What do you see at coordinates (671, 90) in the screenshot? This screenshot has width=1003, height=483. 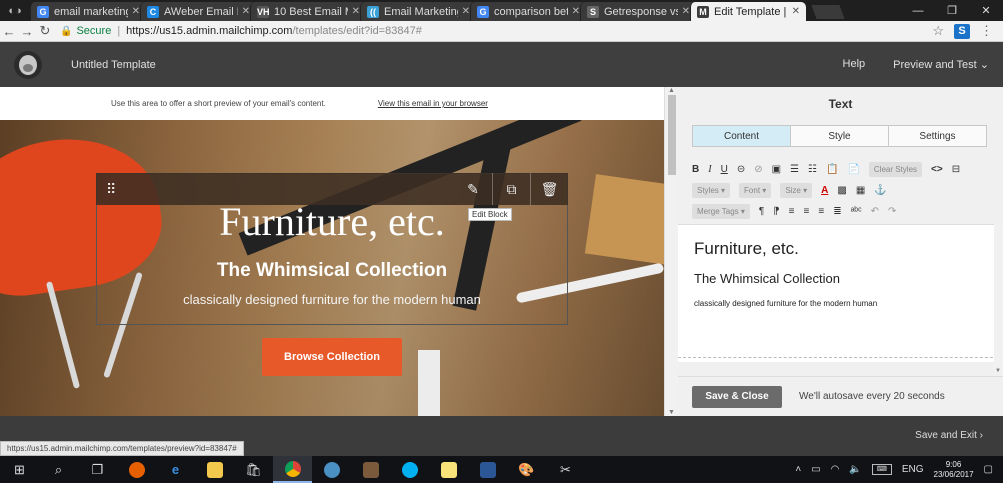 I see `scroll-up-icon: ▲` at bounding box center [671, 90].